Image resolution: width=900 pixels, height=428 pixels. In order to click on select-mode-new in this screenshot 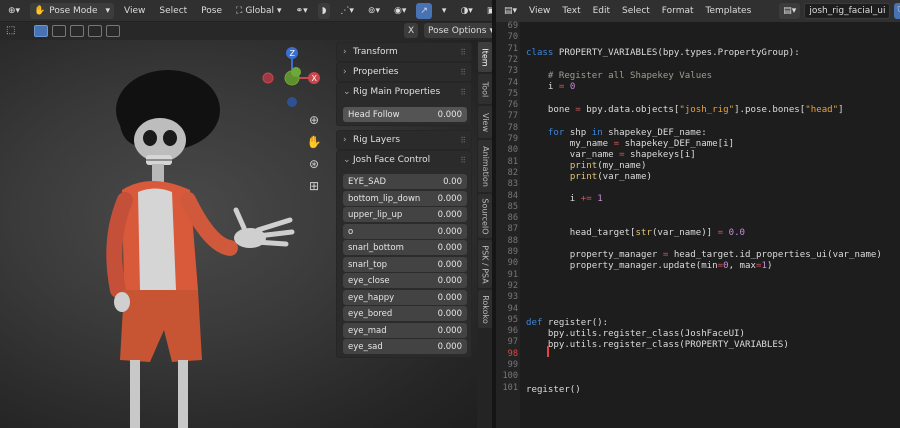, I will do `click(41, 31)`.